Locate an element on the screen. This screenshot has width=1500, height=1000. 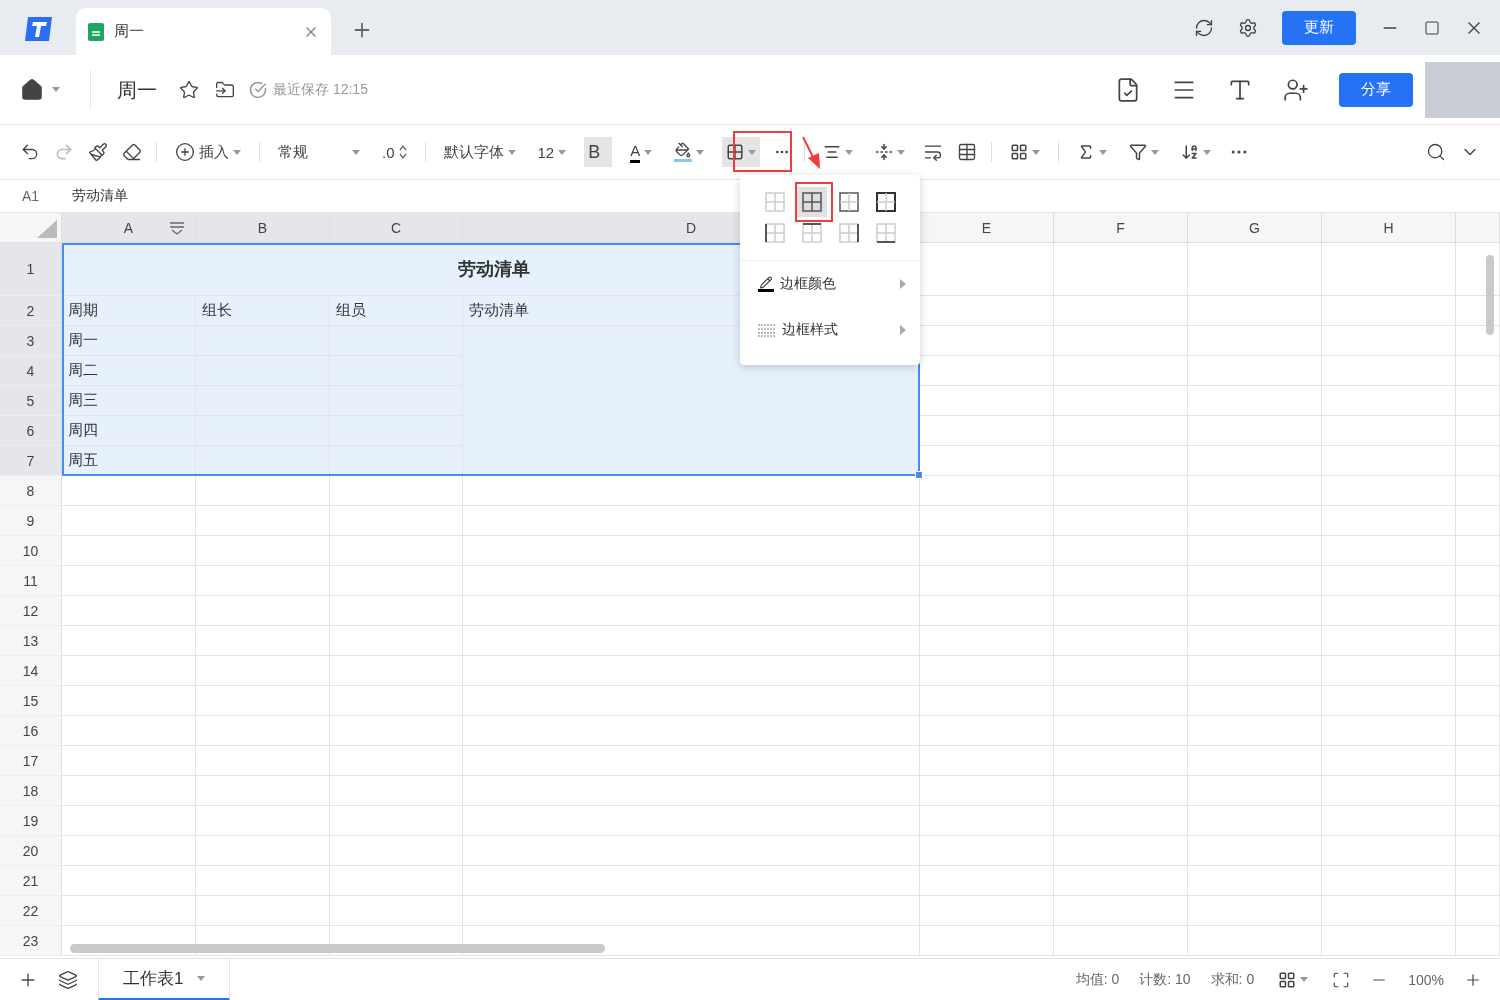
row-header: 1 is located at coordinates (31, 269).